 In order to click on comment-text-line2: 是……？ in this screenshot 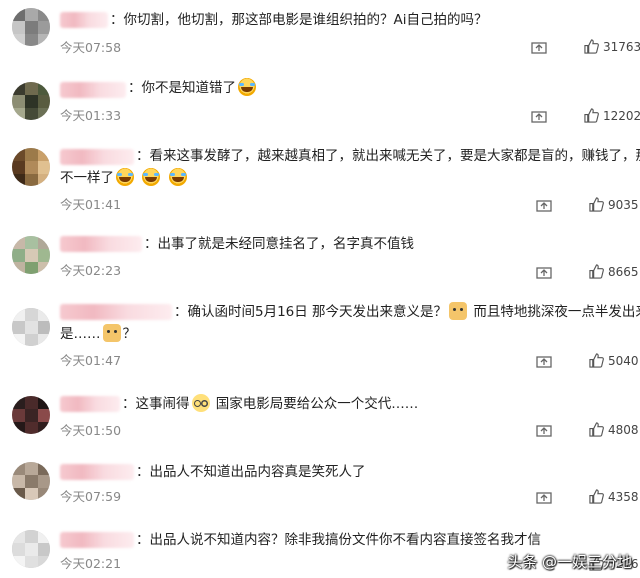, I will do `click(98, 333)`.